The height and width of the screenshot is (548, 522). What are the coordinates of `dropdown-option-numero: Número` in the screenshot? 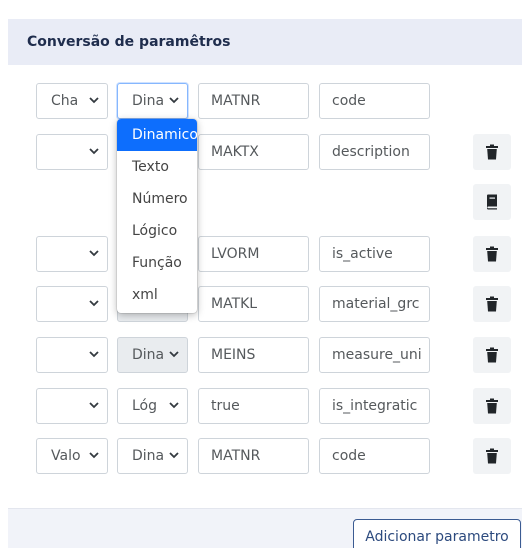 It's located at (157, 199).